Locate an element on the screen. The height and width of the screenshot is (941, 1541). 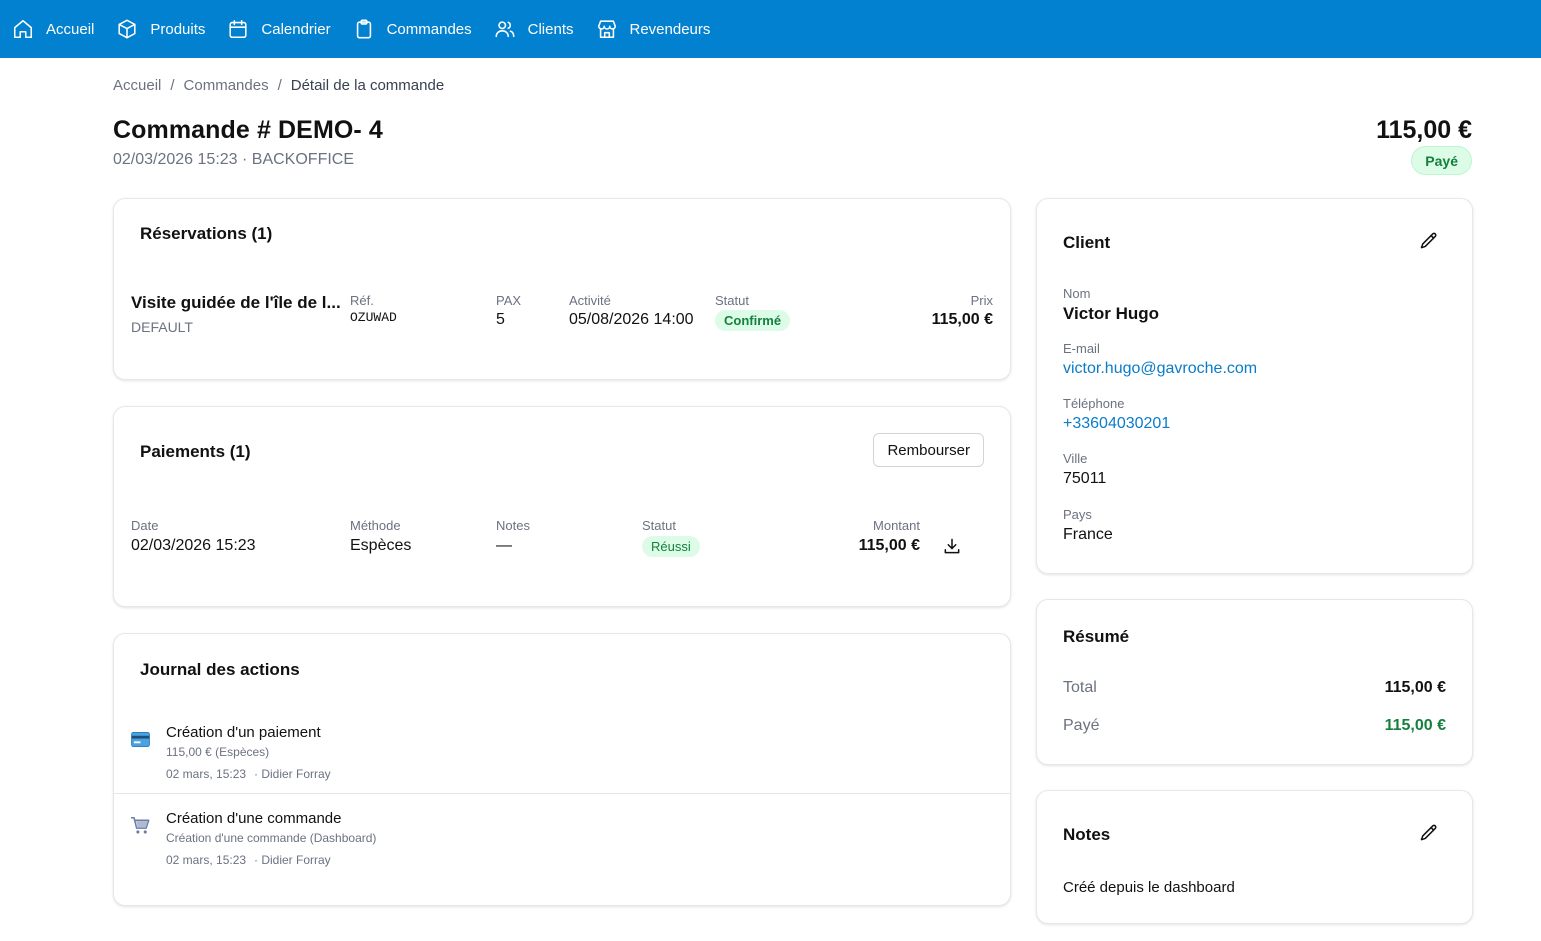
breadcrumb-current: Détail de la commande is located at coordinates (367, 85).